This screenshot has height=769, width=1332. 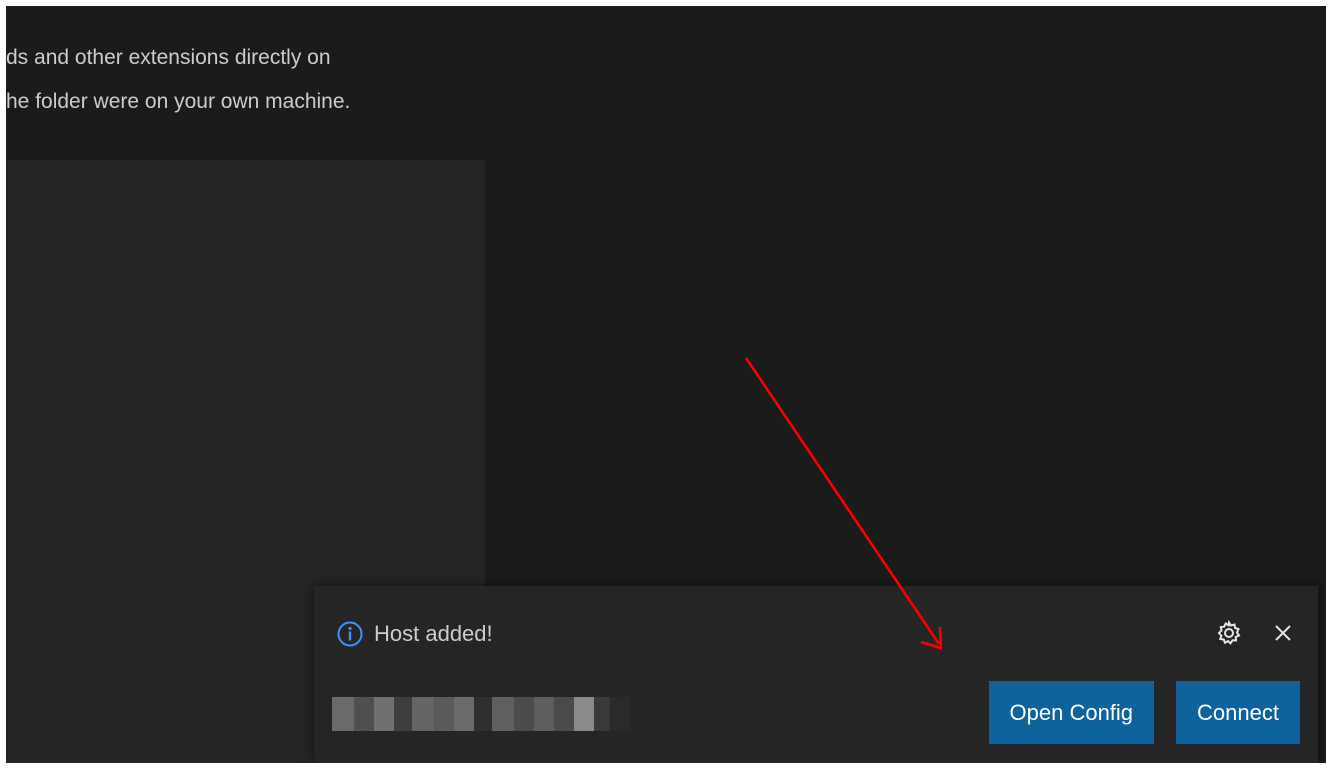 I want to click on notification-actions: Open Config Connect, so click(x=1144, y=712).